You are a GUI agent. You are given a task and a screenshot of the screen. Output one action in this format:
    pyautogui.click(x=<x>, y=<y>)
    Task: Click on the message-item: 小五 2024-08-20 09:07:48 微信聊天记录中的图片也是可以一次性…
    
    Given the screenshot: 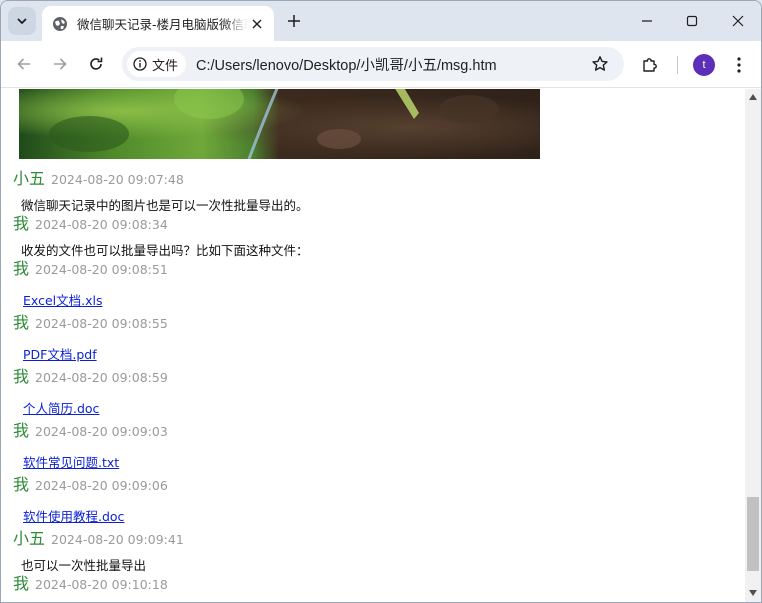 What is the action you would take?
    pyautogui.click(x=373, y=191)
    